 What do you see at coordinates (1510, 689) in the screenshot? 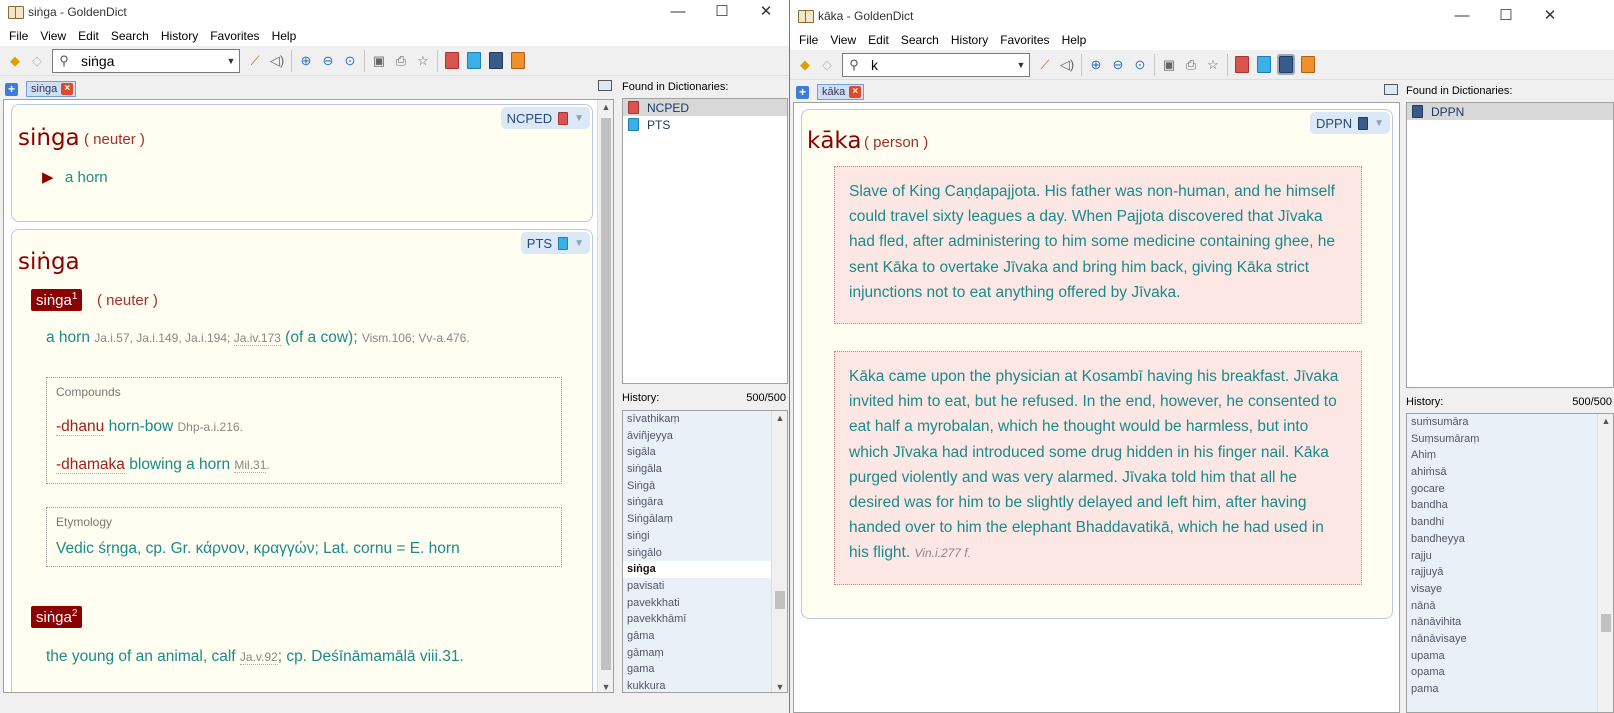
I see `history-item: pama` at bounding box center [1510, 689].